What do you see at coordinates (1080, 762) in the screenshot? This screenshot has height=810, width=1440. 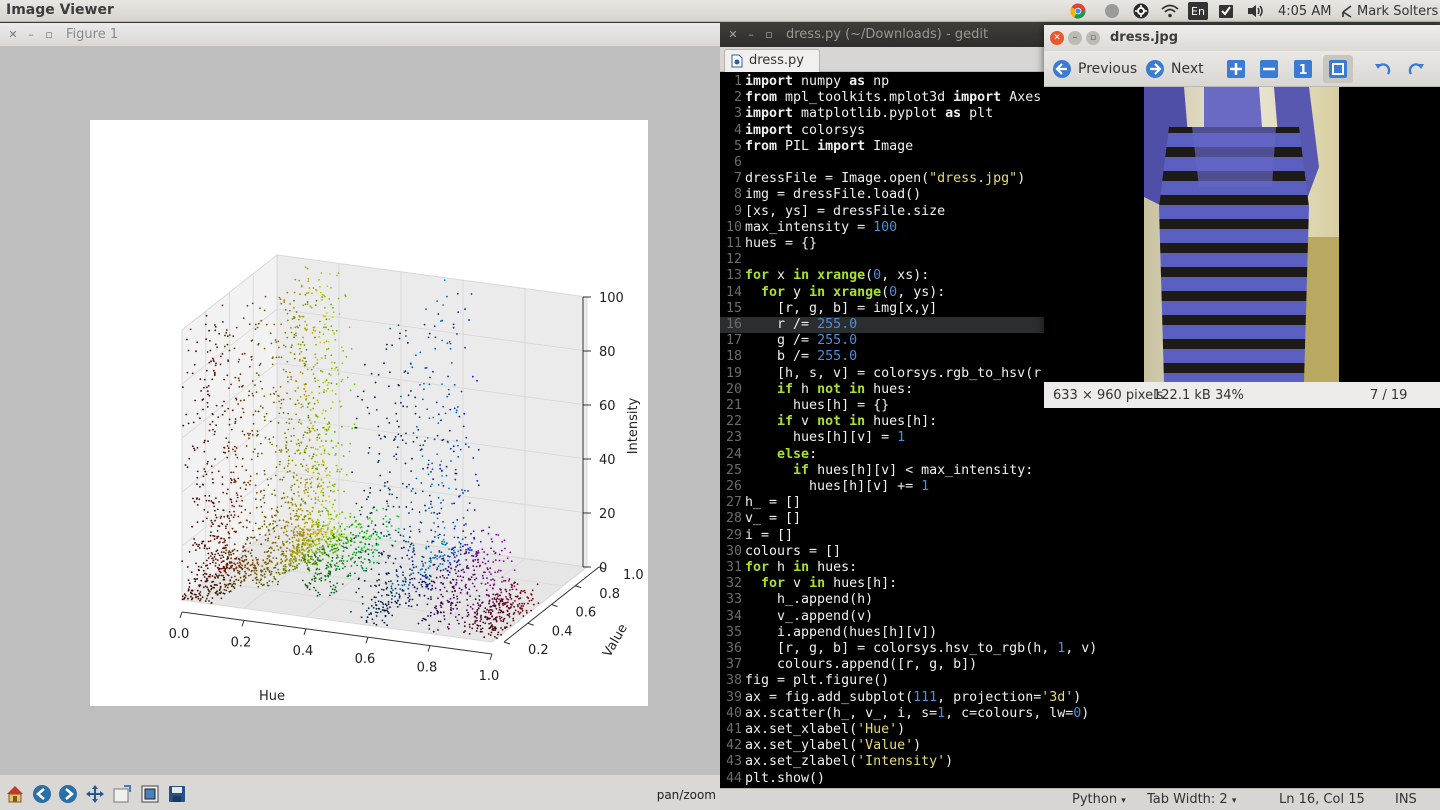 I see `code-line: 43 ax.set_zlabel('Intensity')` at bounding box center [1080, 762].